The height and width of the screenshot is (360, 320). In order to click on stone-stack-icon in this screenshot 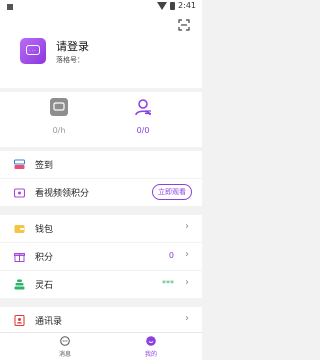, I will do `click(19, 284)`.